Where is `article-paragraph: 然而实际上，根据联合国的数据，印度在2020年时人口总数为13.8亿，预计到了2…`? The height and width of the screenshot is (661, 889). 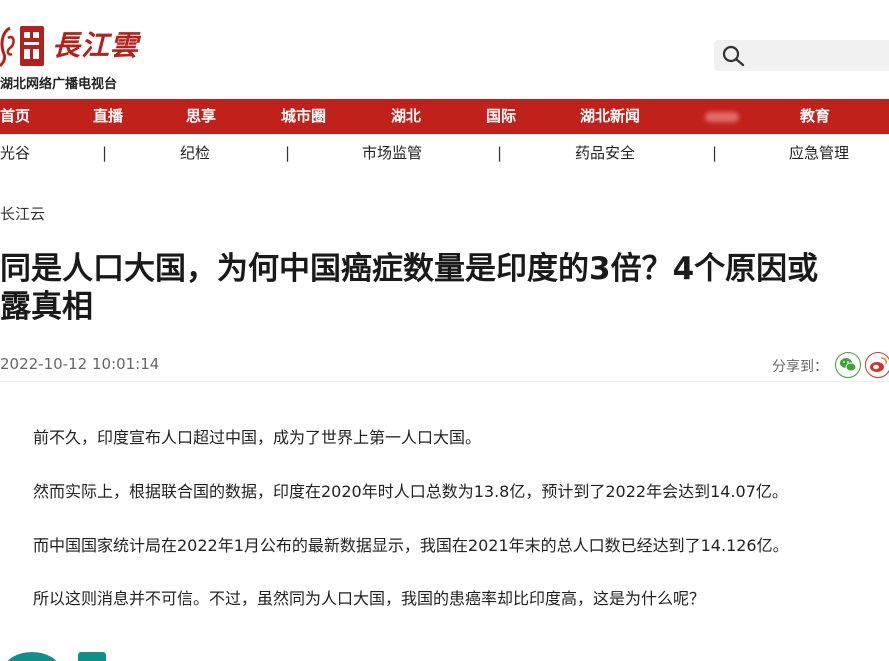 article-paragraph: 然而实际上，根据联合国的数据，印度在2020年时人口总数为13.8亿，预计到了2… is located at coordinates (410, 491).